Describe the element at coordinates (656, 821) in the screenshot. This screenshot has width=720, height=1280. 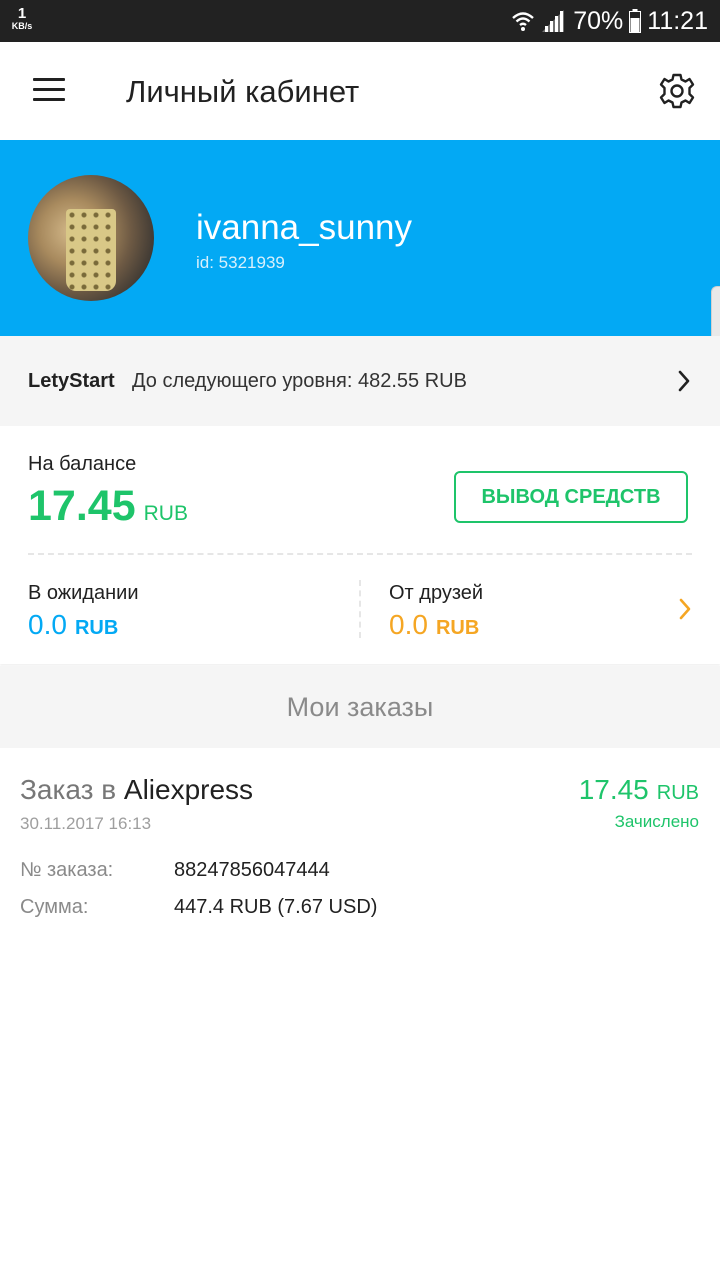
I see `order-status: Зачислено` at that location.